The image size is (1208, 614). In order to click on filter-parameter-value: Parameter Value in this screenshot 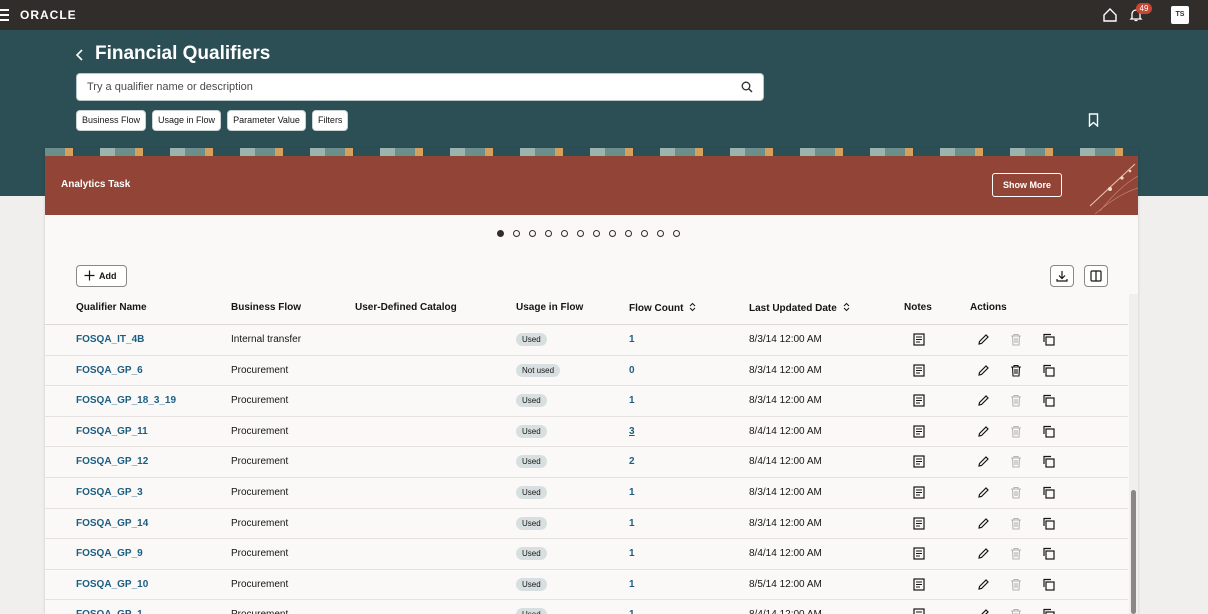, I will do `click(266, 120)`.